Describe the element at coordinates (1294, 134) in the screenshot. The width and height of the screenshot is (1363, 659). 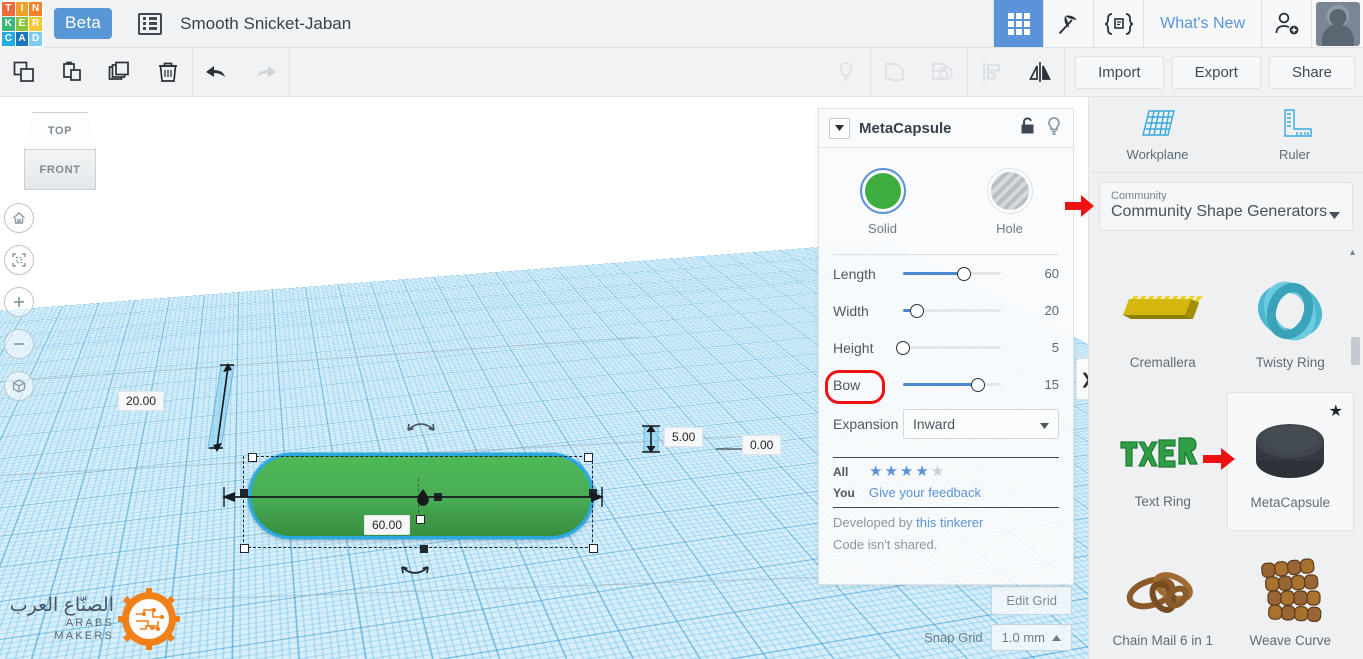
I see `sidebar-item-ruler: Ruler` at that location.